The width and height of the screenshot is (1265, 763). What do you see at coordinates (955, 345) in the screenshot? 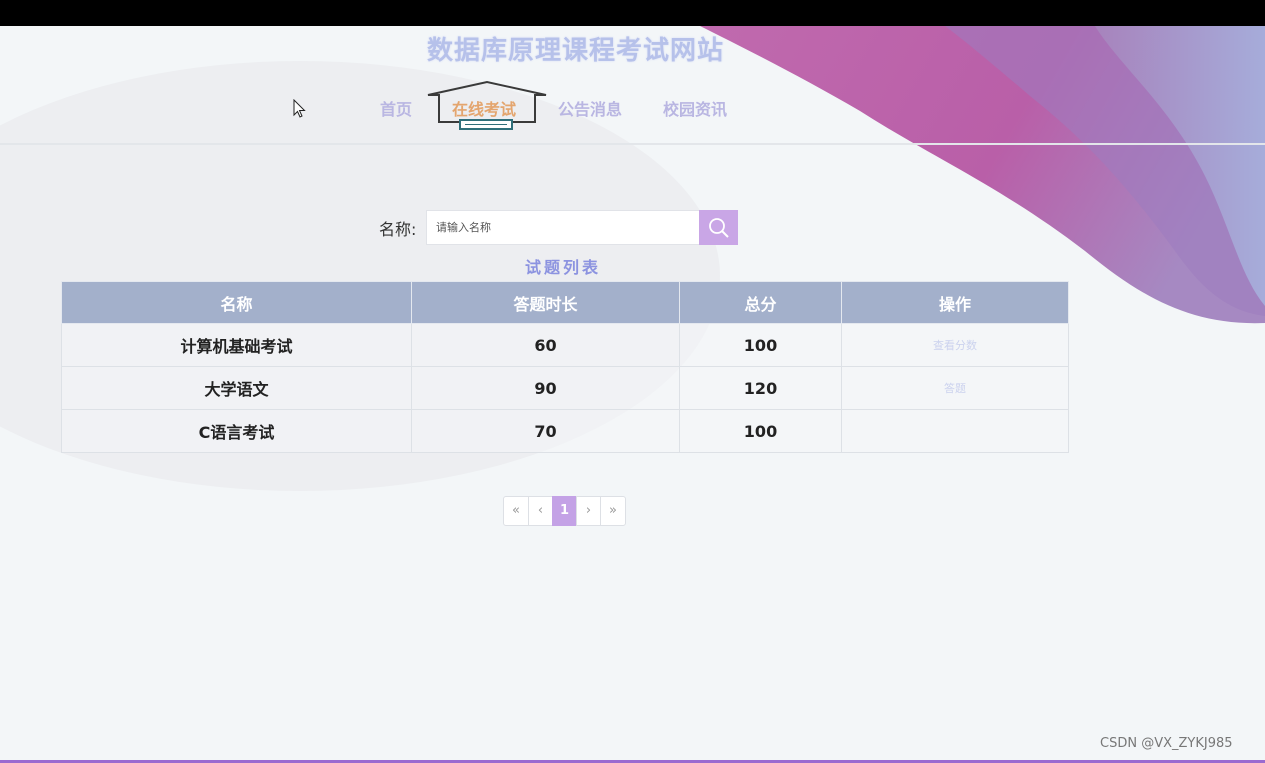
I see `view-score-link: 查看分数` at bounding box center [955, 345].